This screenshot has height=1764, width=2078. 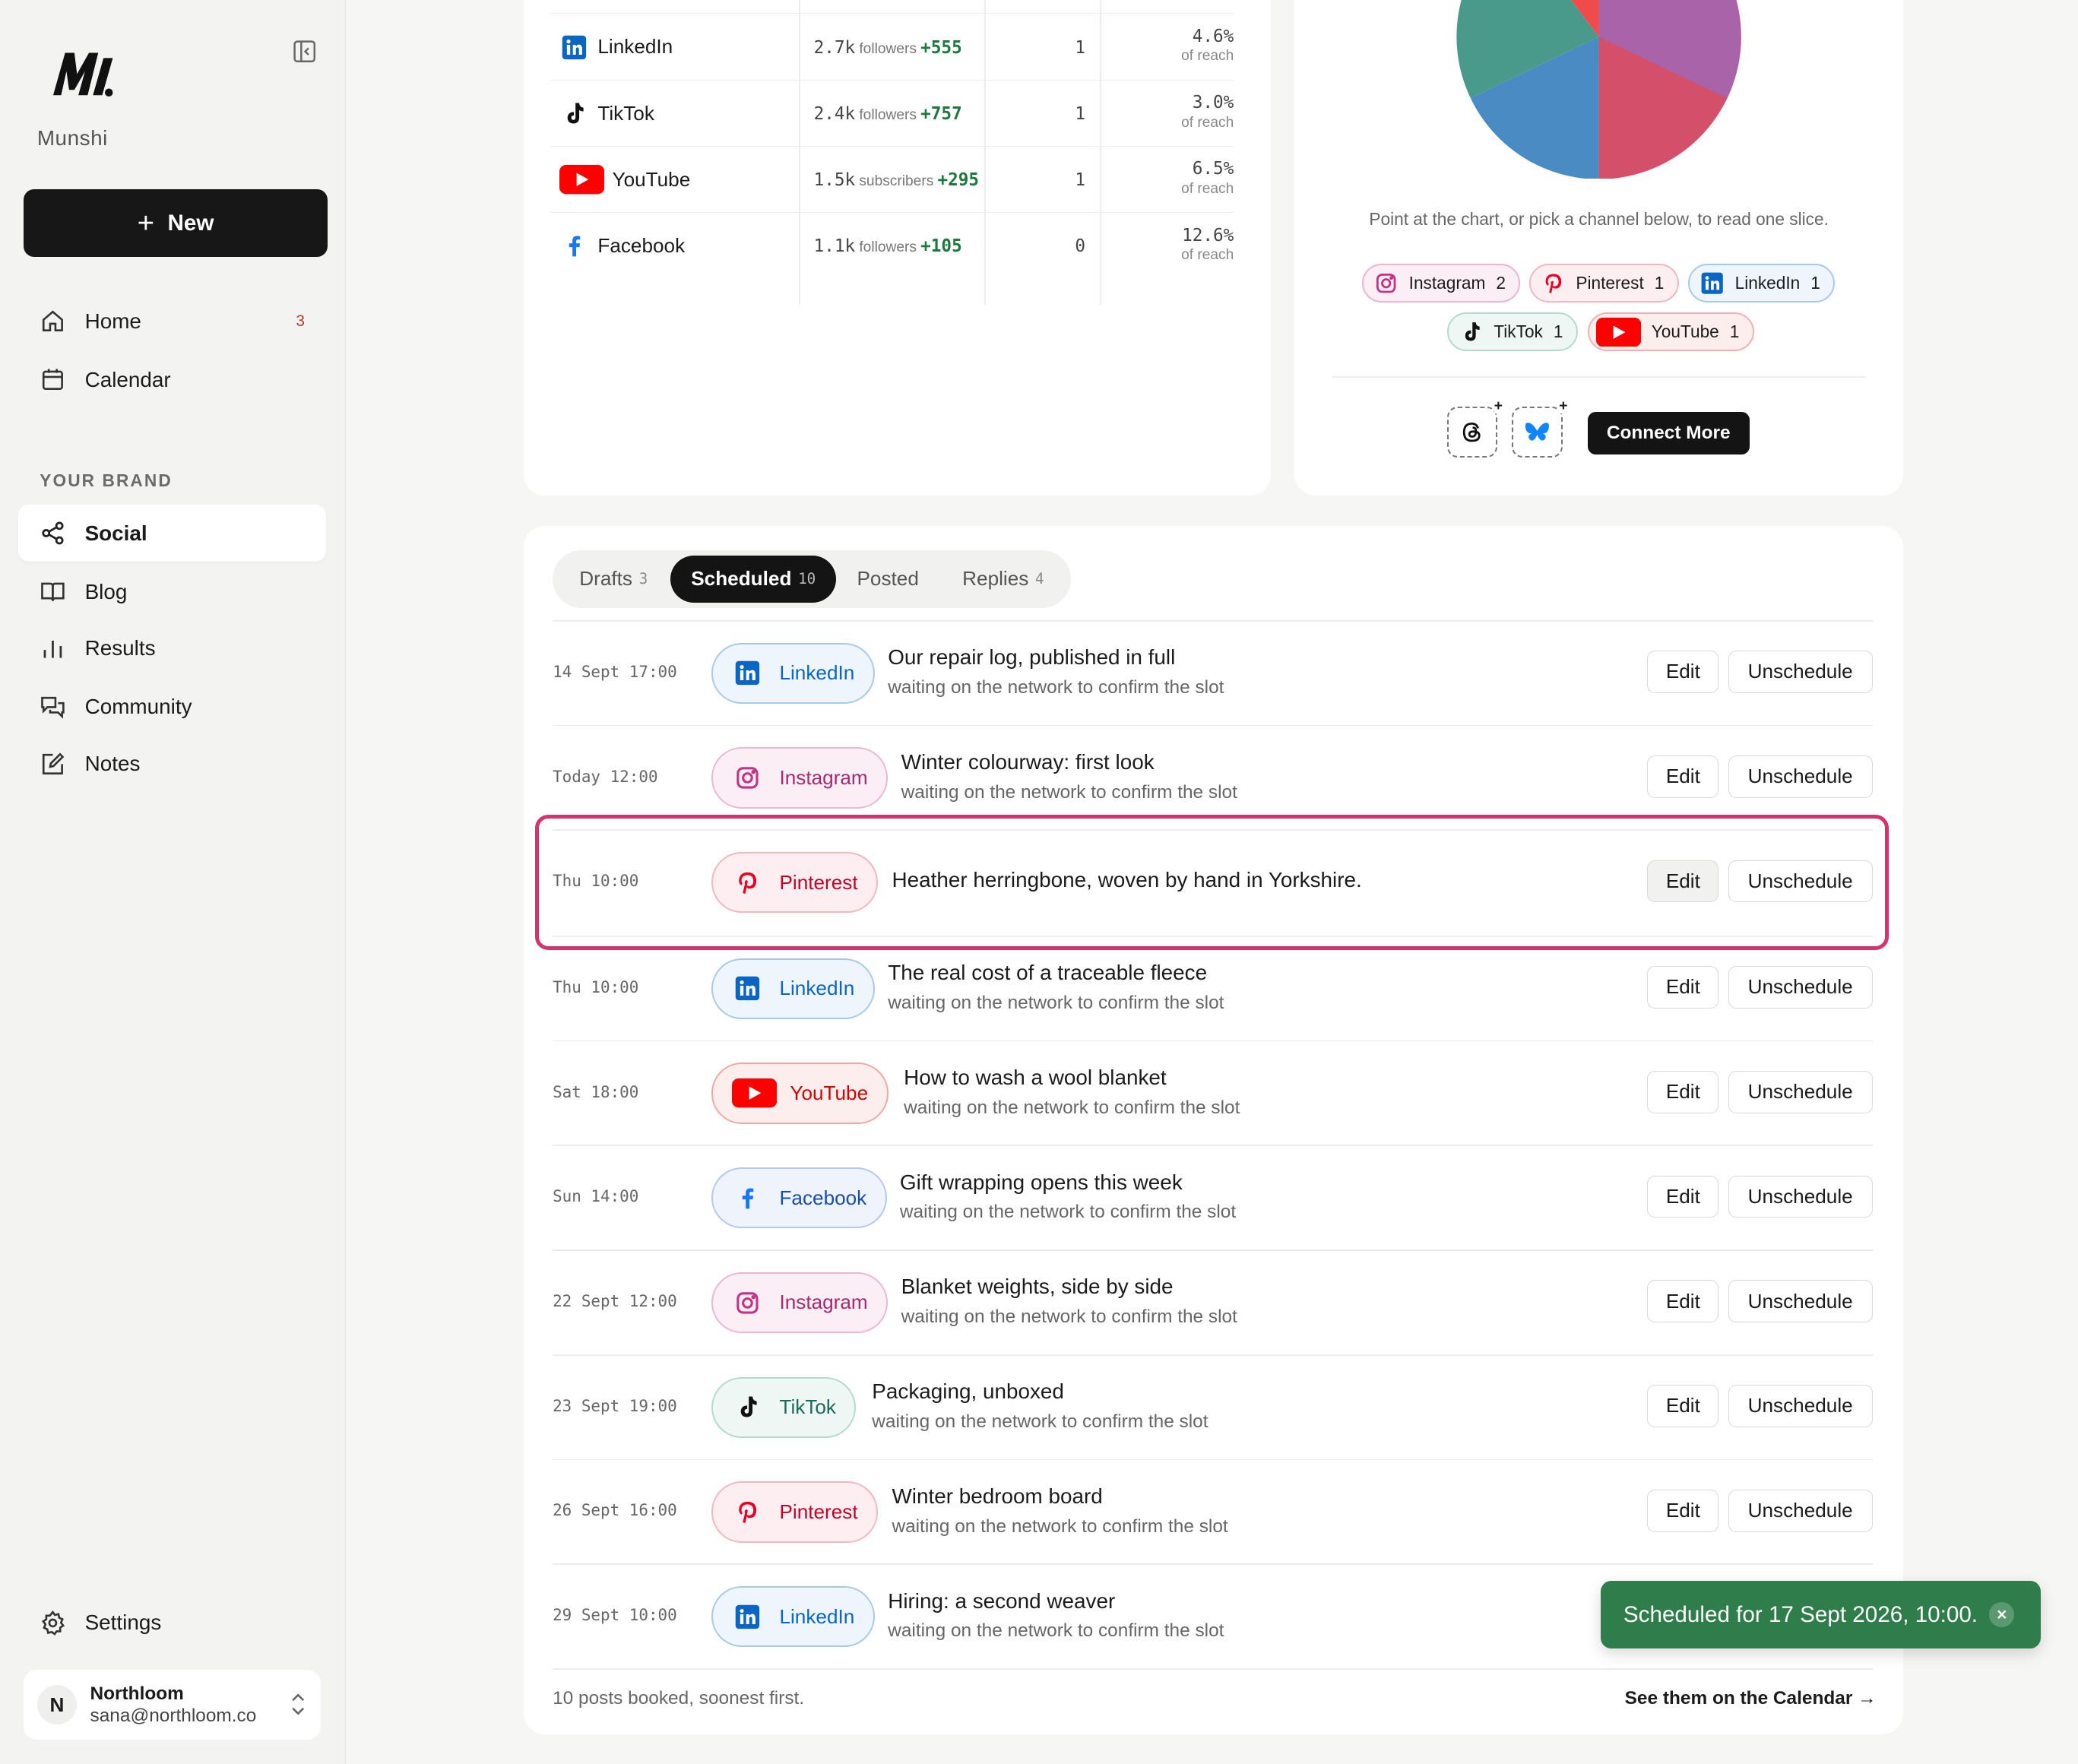 What do you see at coordinates (1035, 1077) in the screenshot?
I see `post-title: How to wash a wool blanket` at bounding box center [1035, 1077].